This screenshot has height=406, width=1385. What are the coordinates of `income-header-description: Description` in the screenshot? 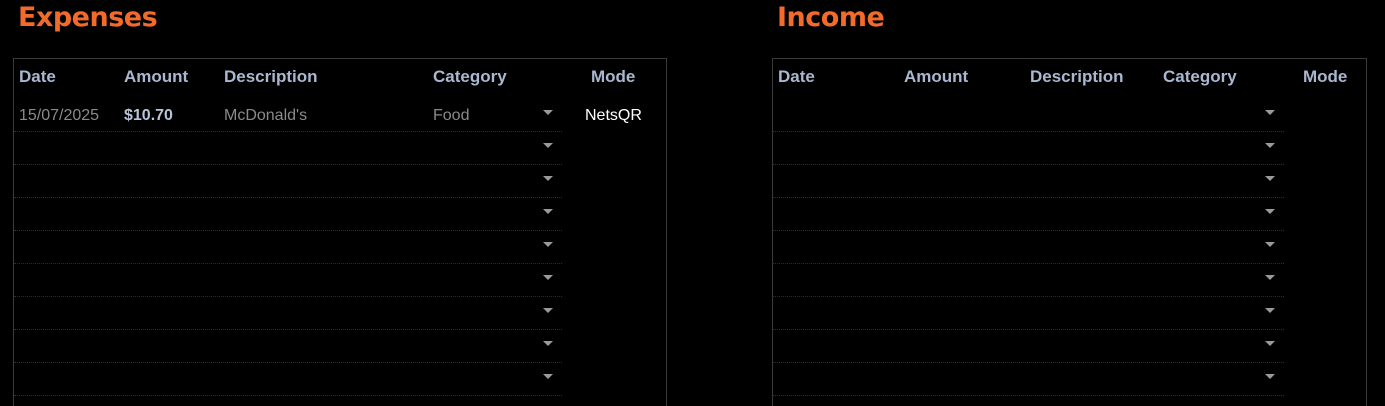 It's located at (1077, 76).